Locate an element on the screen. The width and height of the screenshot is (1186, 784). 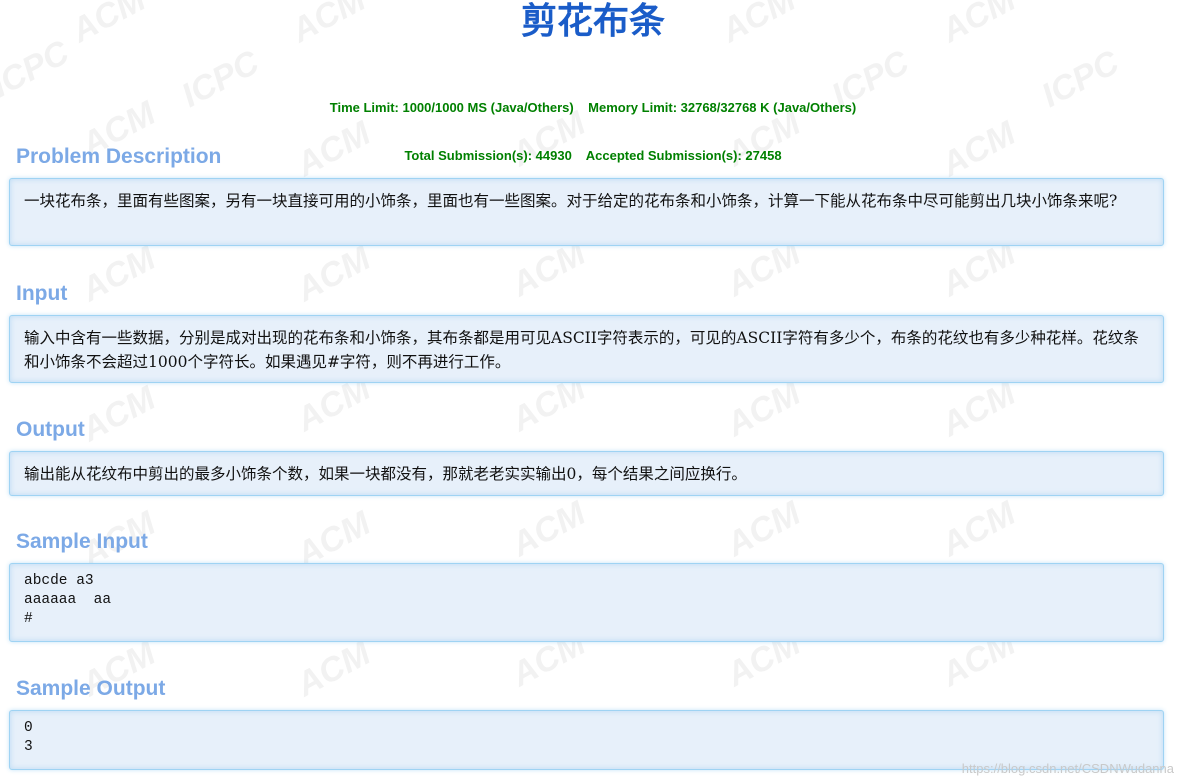
section-sample-output: Sample Output 0 3 is located at coordinates (586, 723).